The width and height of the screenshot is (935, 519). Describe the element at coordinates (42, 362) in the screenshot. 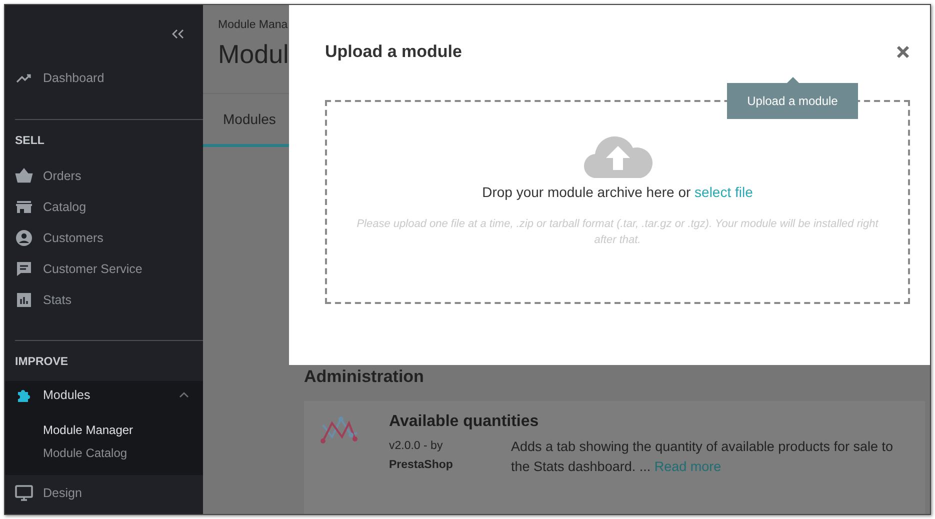

I see `section-heading: IMPROVE` at that location.